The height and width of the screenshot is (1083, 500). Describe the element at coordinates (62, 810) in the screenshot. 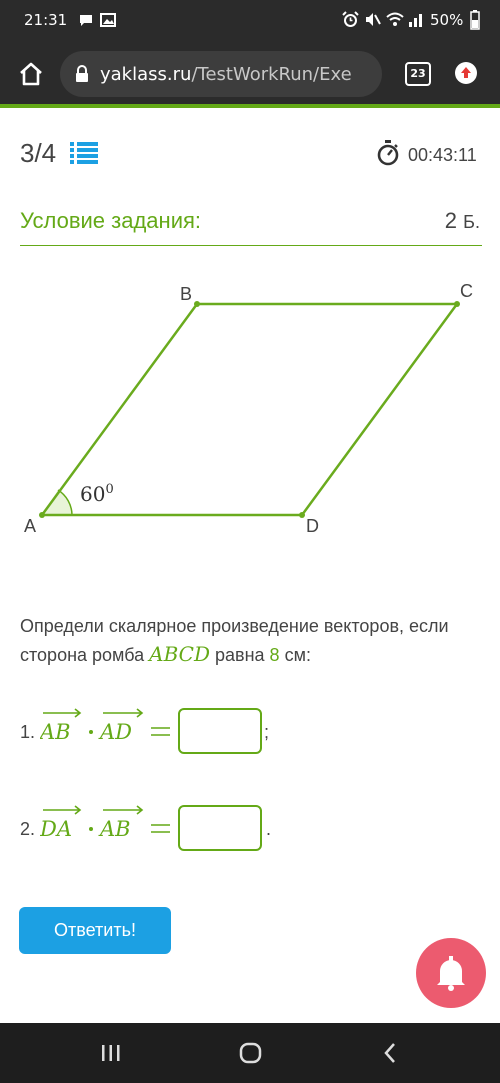

I see `vector-arrow-da` at that location.